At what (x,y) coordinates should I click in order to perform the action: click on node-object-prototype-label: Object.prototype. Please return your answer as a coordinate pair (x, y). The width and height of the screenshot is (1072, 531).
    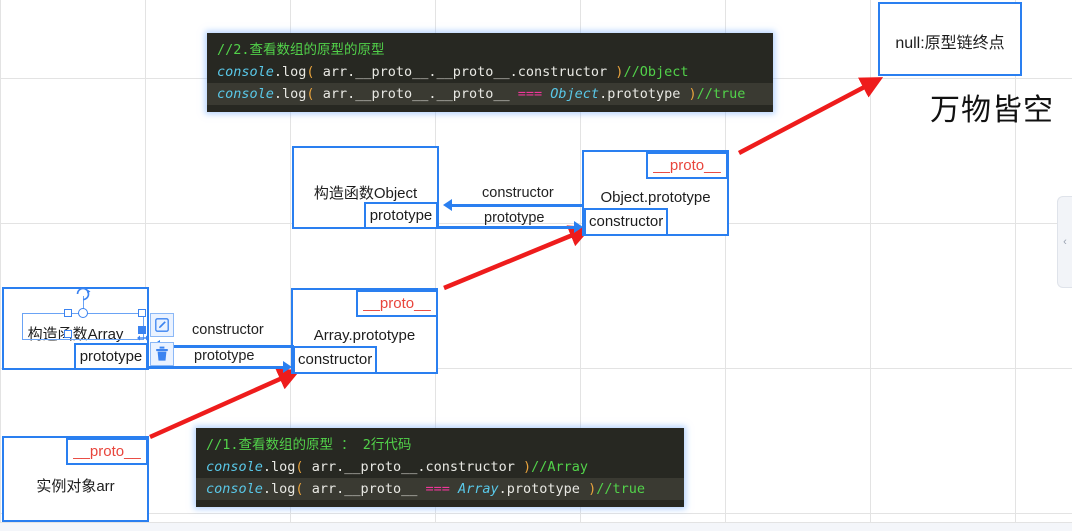
    Looking at the image, I should click on (655, 197).